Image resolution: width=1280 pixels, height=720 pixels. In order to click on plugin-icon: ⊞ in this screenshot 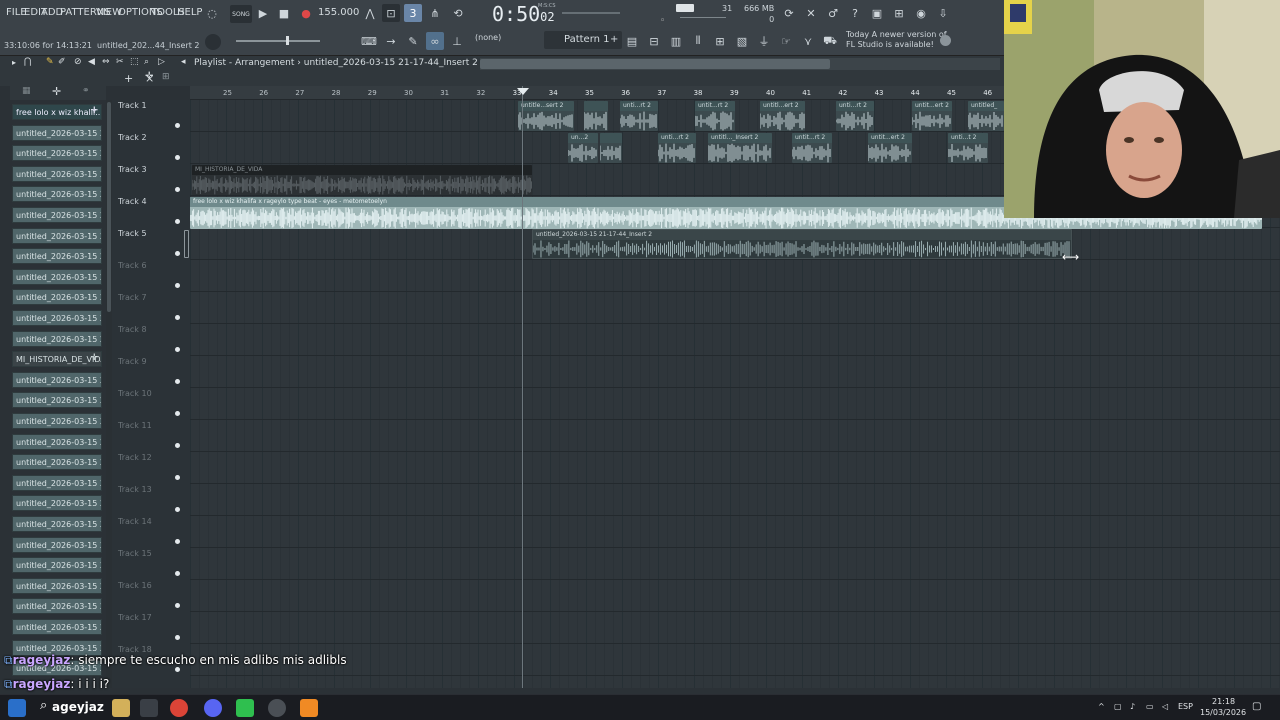, I will do `click(899, 13)`.